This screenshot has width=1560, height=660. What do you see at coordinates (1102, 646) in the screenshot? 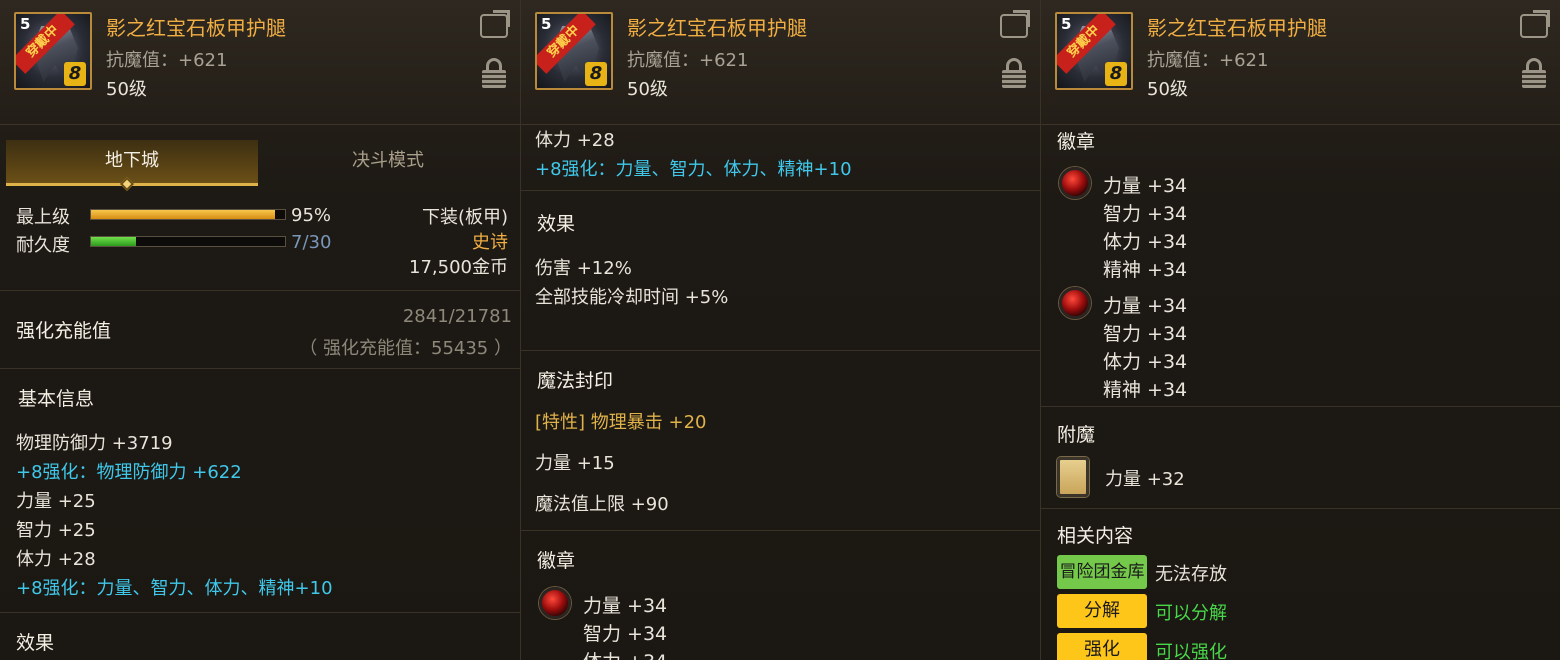
I see `badge-enhance: 强化` at bounding box center [1102, 646].